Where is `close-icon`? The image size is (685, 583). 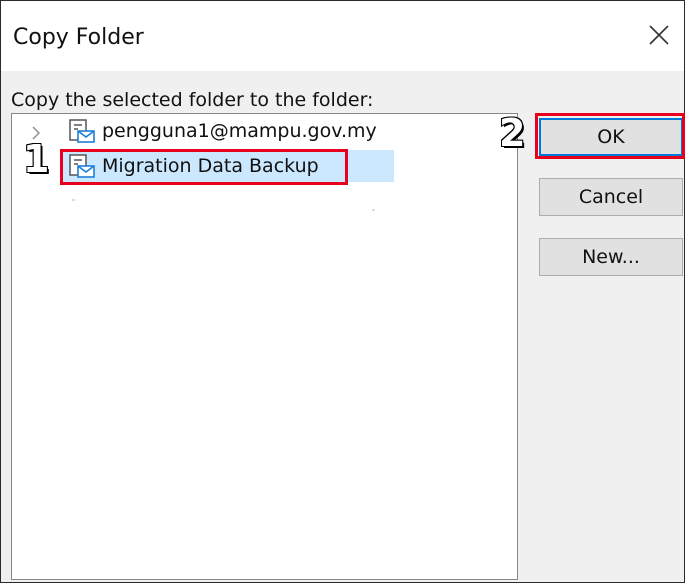 close-icon is located at coordinates (659, 35).